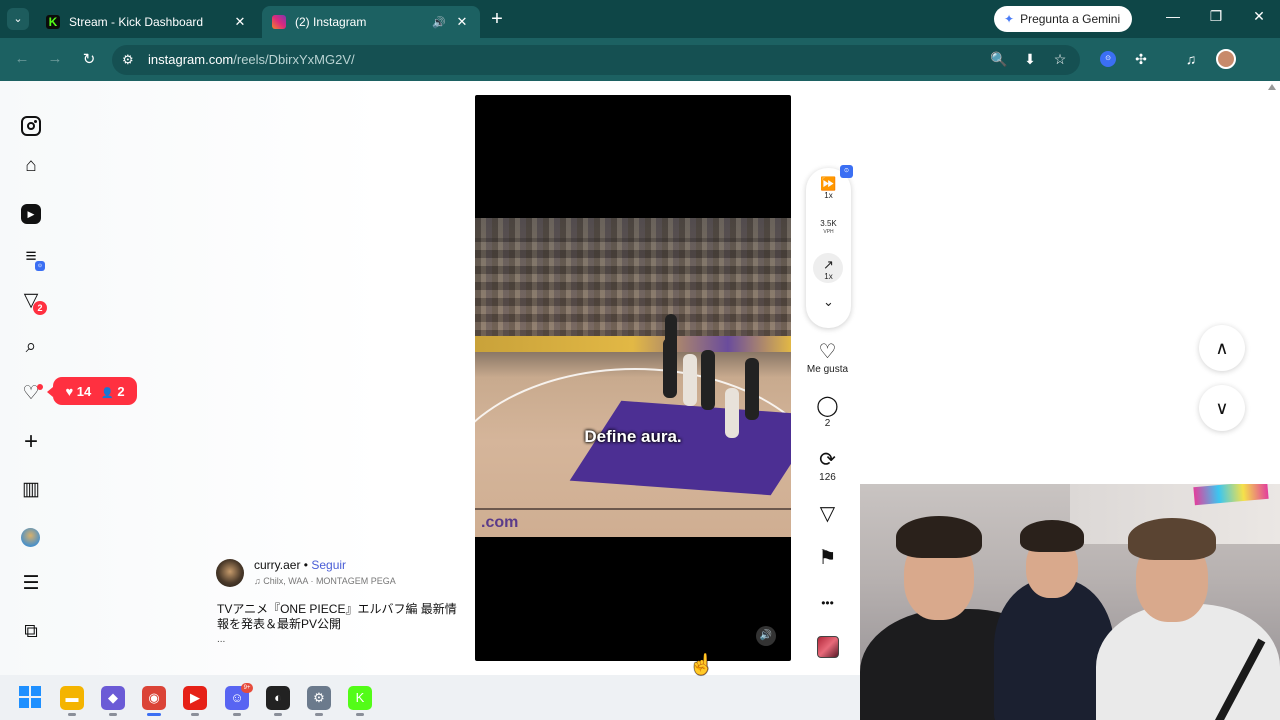  Describe the element at coordinates (1141, 59) in the screenshot. I see `extensions-icon: ✣` at that location.